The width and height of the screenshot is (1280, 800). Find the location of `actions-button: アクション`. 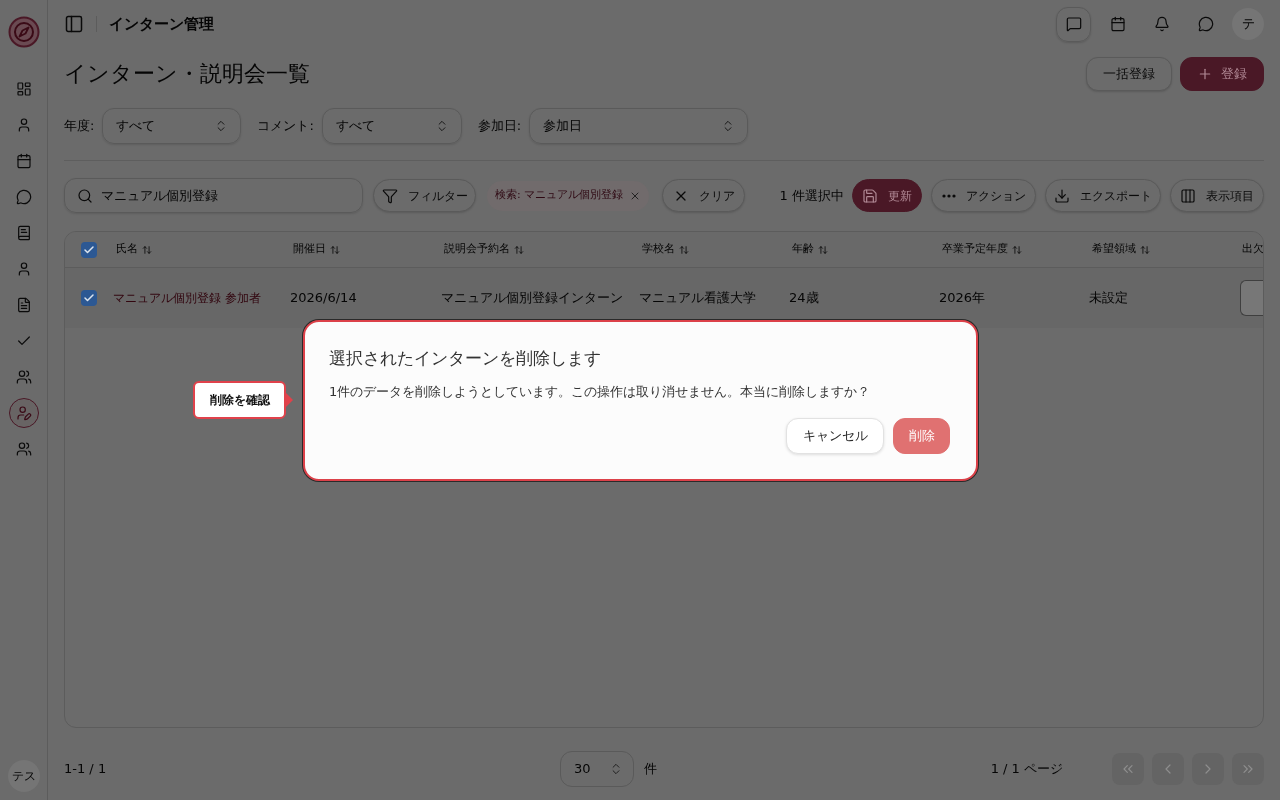

actions-button: アクション is located at coordinates (983, 195).